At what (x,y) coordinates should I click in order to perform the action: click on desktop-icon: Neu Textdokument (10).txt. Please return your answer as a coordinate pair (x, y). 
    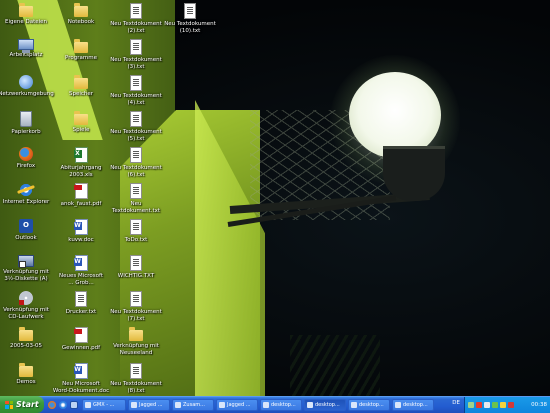
    Looking at the image, I should click on (190, 21).